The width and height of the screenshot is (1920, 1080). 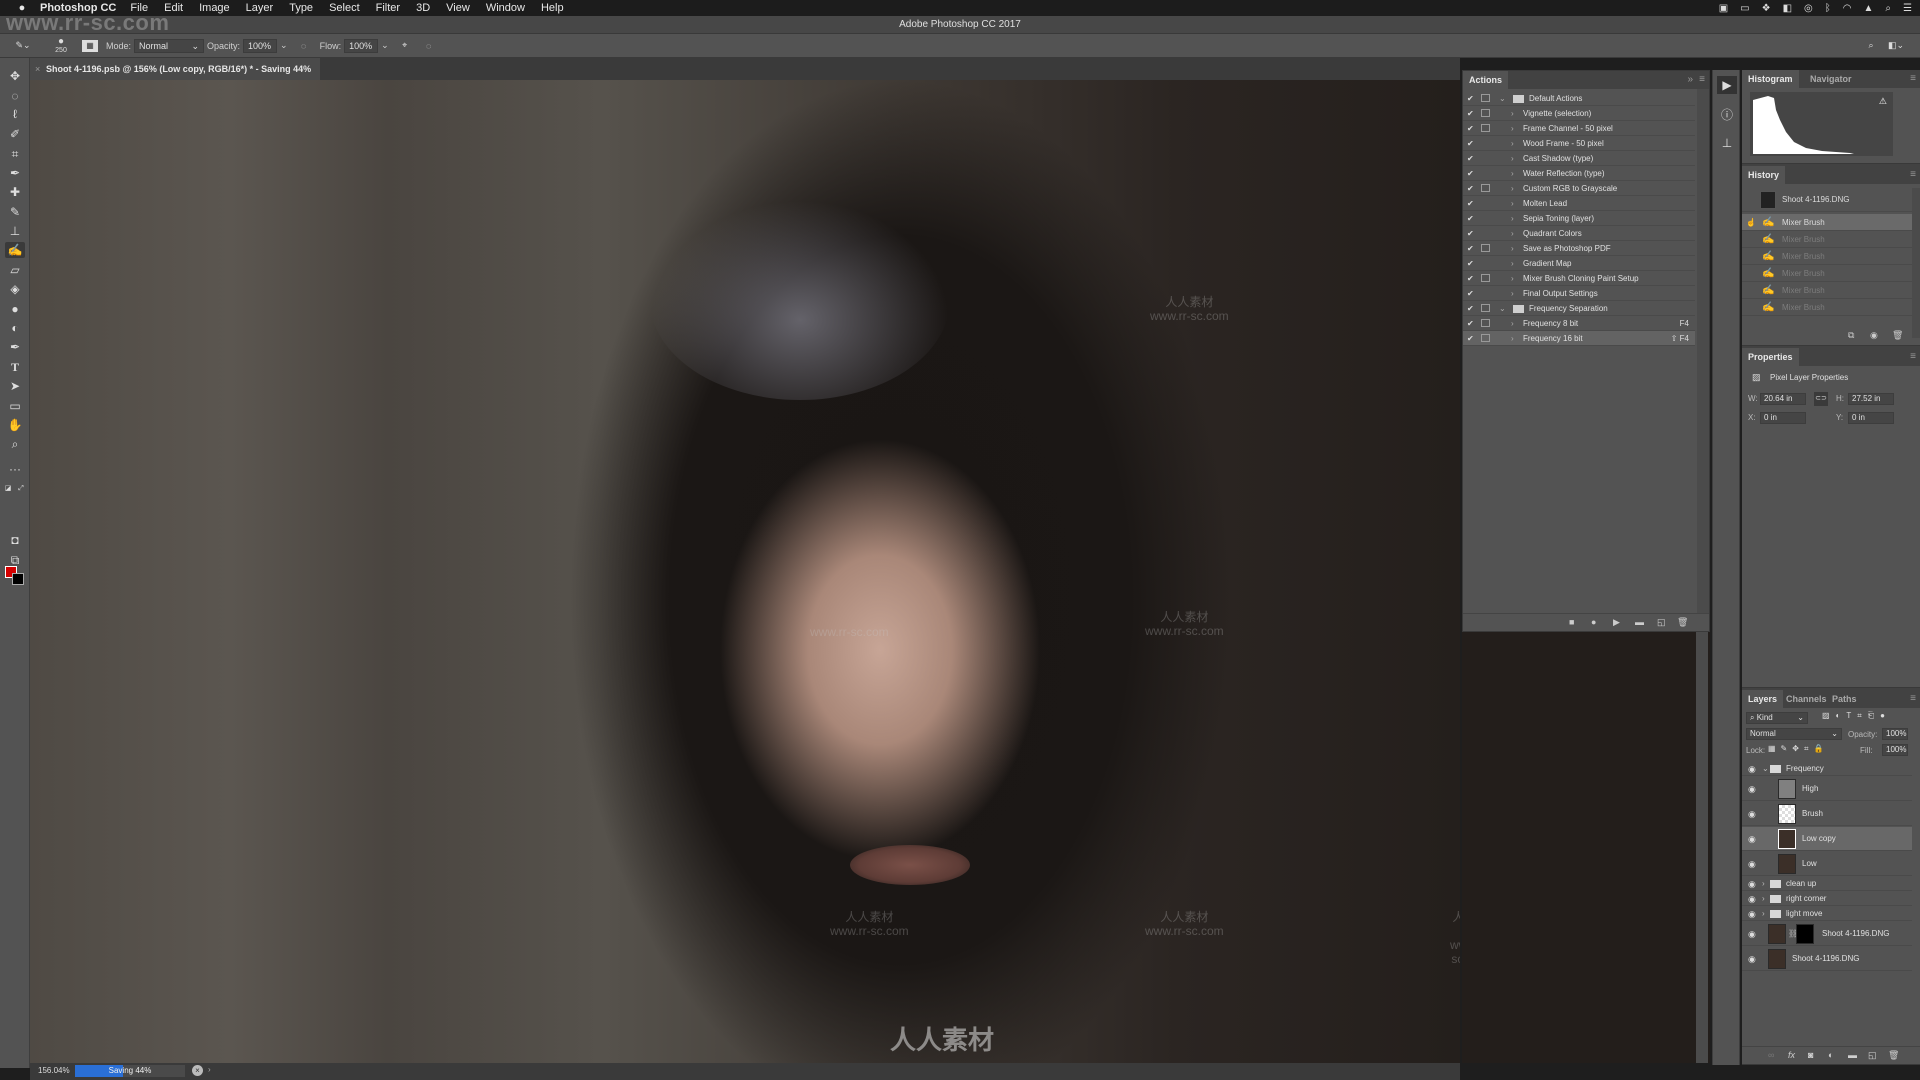 I want to click on tab-properties: Properties, so click(x=1770, y=357).